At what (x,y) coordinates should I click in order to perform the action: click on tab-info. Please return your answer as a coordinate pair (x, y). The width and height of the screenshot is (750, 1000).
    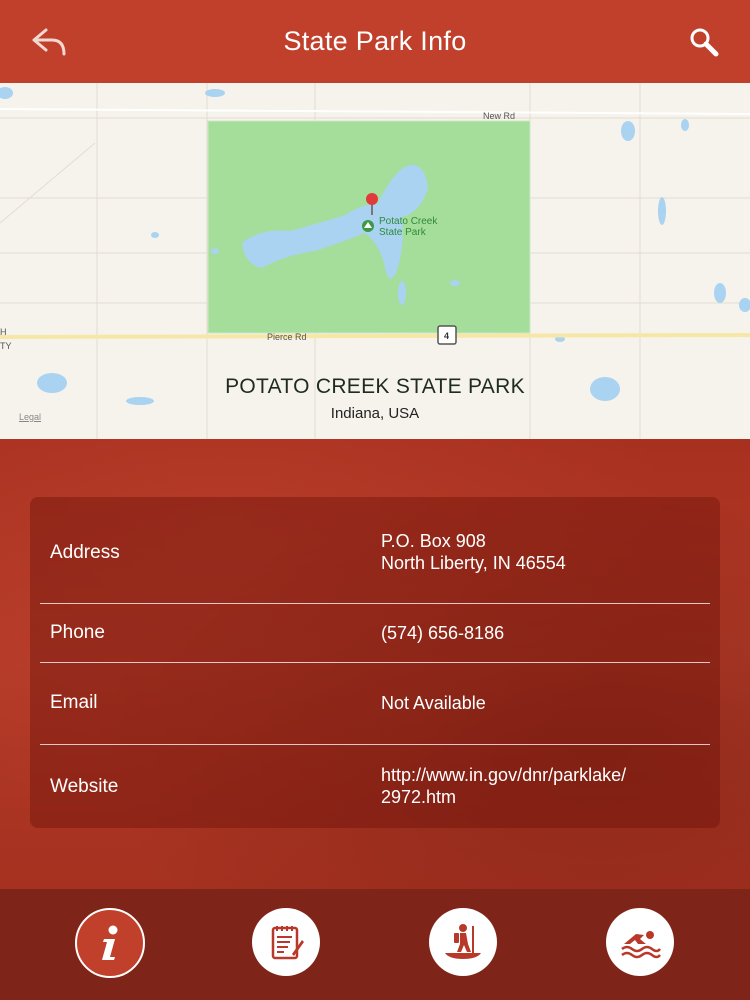
    Looking at the image, I should click on (110, 943).